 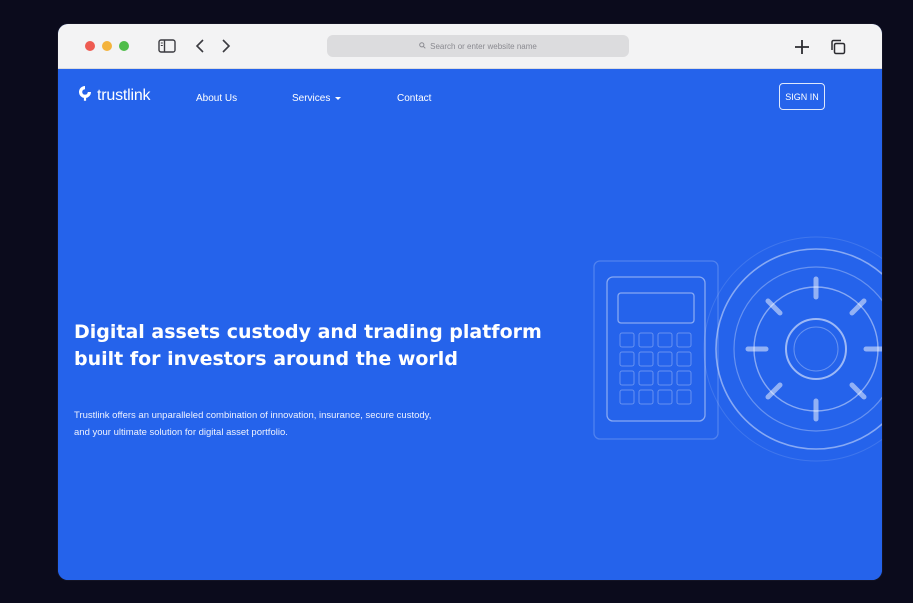 What do you see at coordinates (266, 359) in the screenshot?
I see `hero-title-line-2: built for investors around the world` at bounding box center [266, 359].